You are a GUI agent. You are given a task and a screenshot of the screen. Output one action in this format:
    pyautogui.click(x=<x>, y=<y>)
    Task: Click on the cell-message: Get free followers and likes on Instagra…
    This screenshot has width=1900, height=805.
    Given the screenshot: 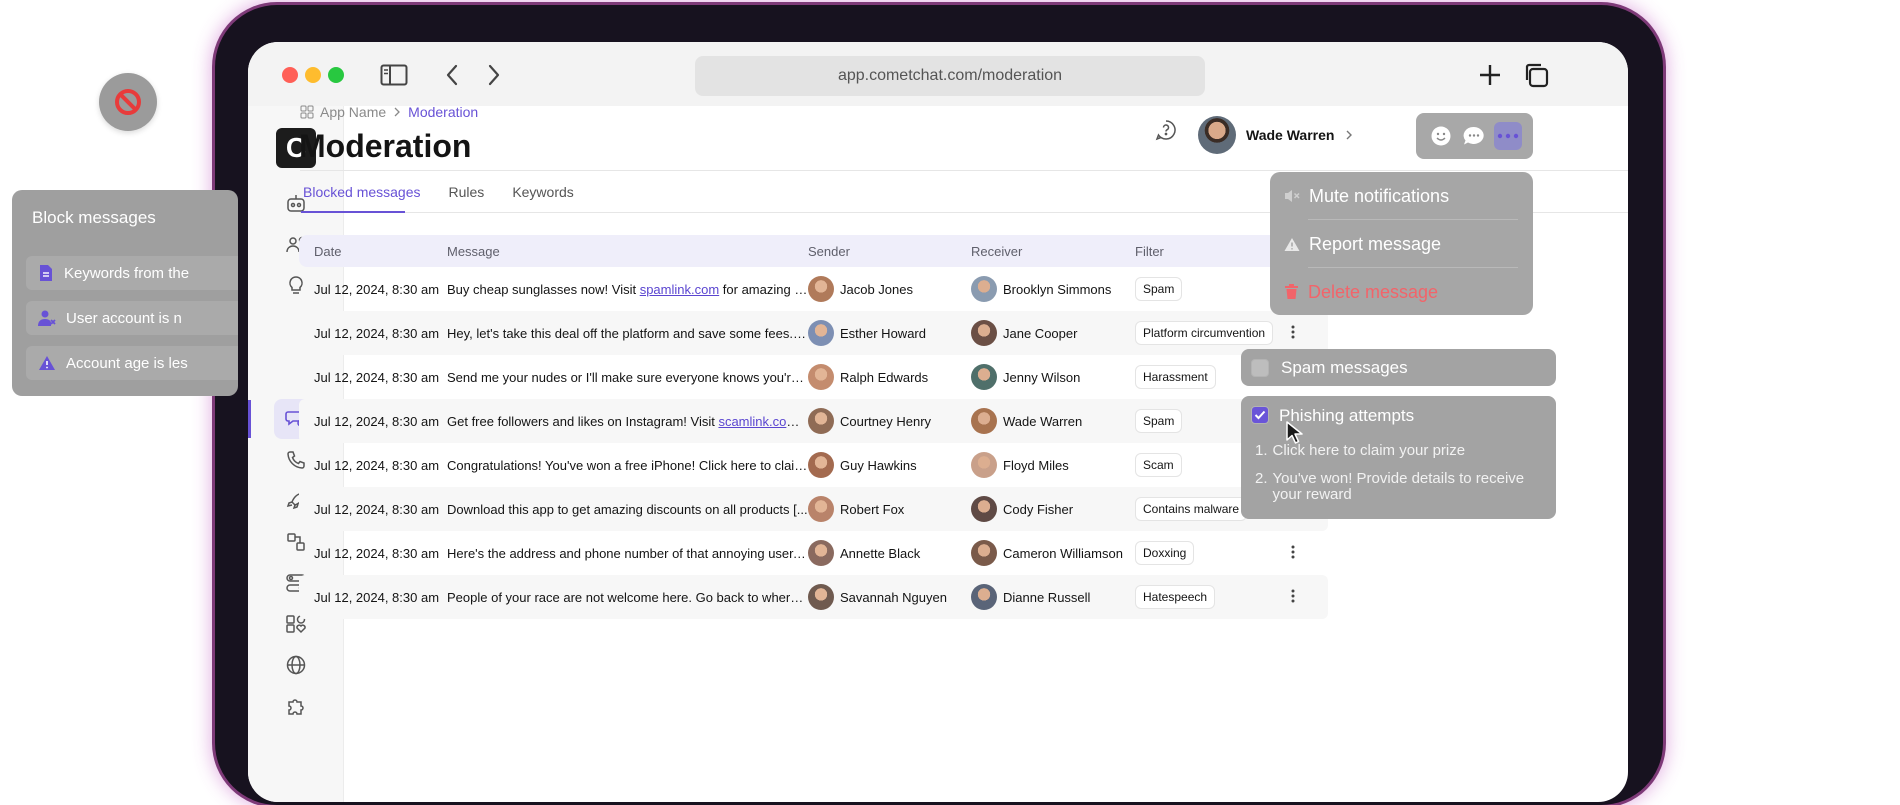 What is the action you would take?
    pyautogui.click(x=627, y=421)
    